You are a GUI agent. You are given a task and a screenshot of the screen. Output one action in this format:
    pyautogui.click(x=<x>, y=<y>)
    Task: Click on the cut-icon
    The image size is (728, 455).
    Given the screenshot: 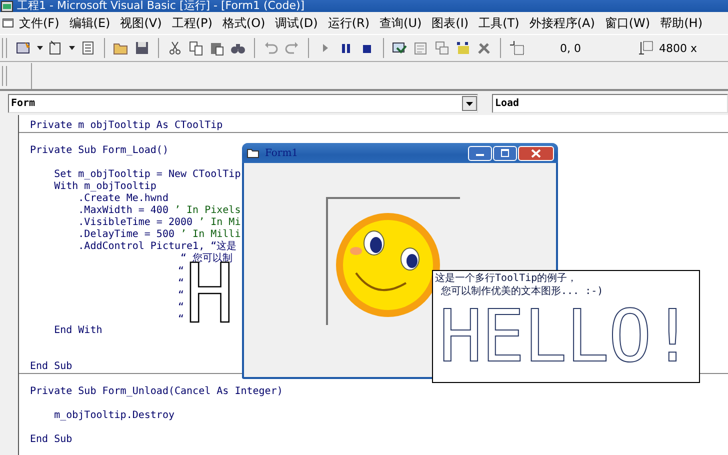 What is the action you would take?
    pyautogui.click(x=175, y=48)
    